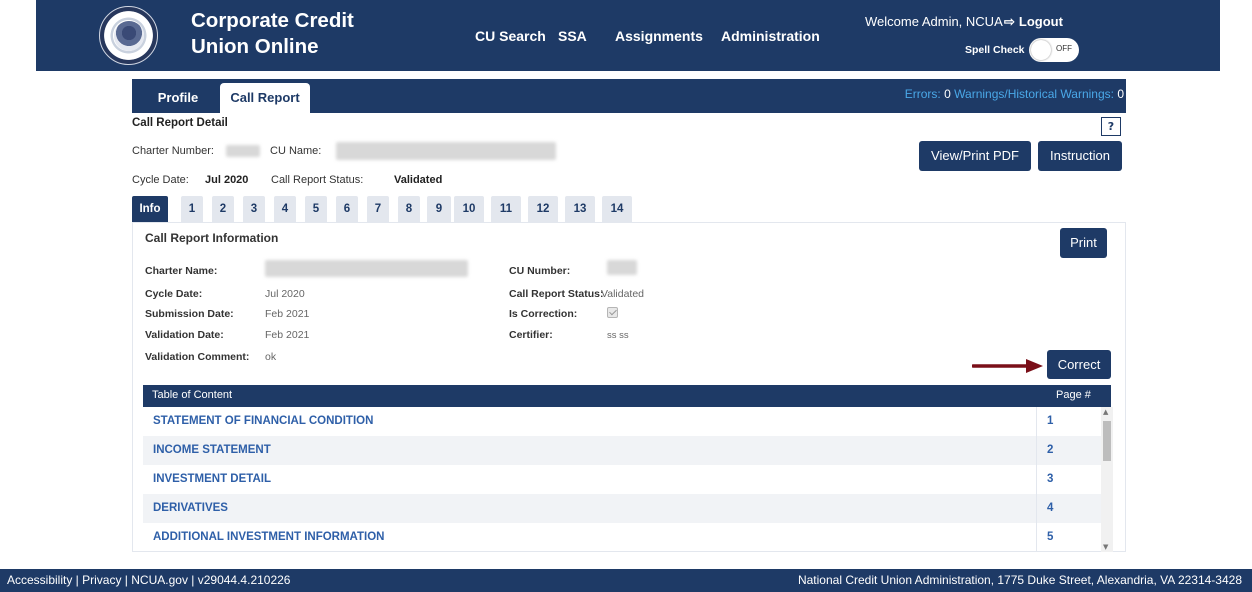 The height and width of the screenshot is (592, 1252). Describe the element at coordinates (190, 508) in the screenshot. I see `toc-row-name: DERIVATIVES` at that location.